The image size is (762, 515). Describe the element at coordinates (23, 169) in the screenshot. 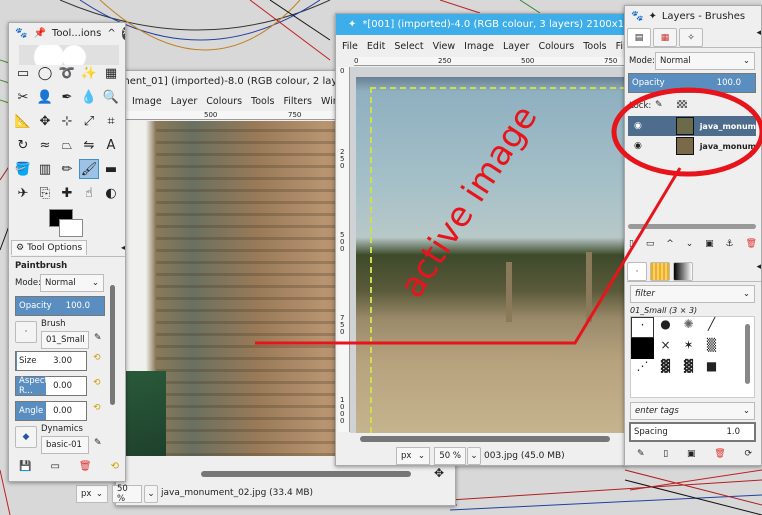

I see `bucket-fill-icon: 🪣` at that location.